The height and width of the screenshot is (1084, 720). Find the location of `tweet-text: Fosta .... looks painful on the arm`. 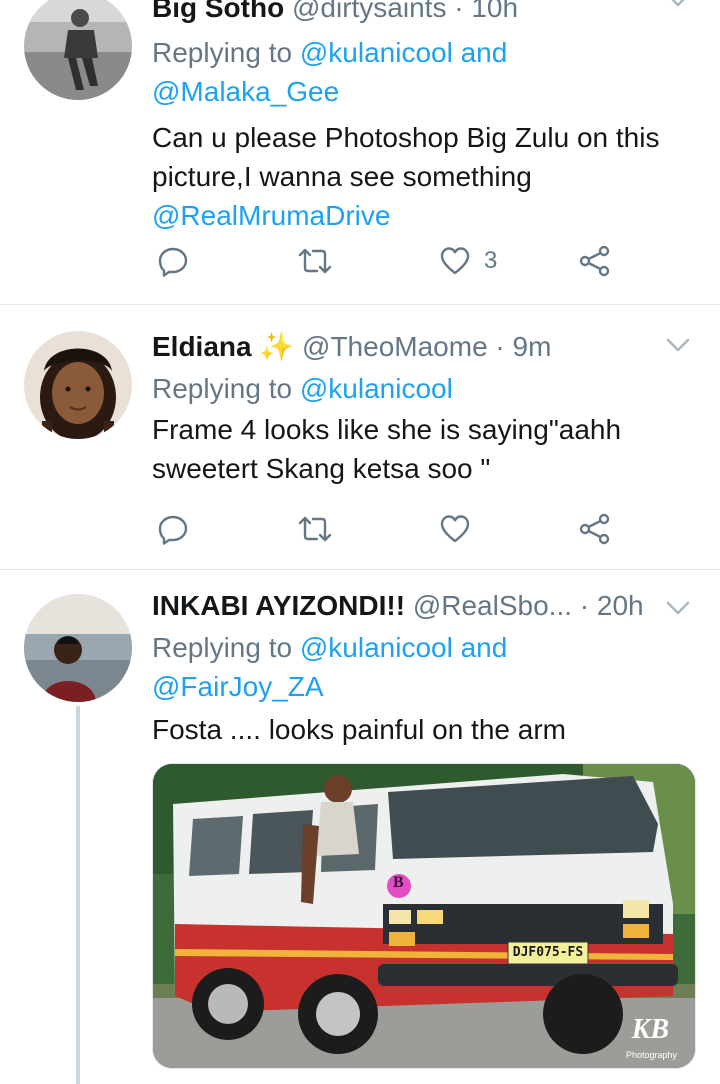

tweet-text: Fosta .... looks painful on the arm is located at coordinates (359, 729).